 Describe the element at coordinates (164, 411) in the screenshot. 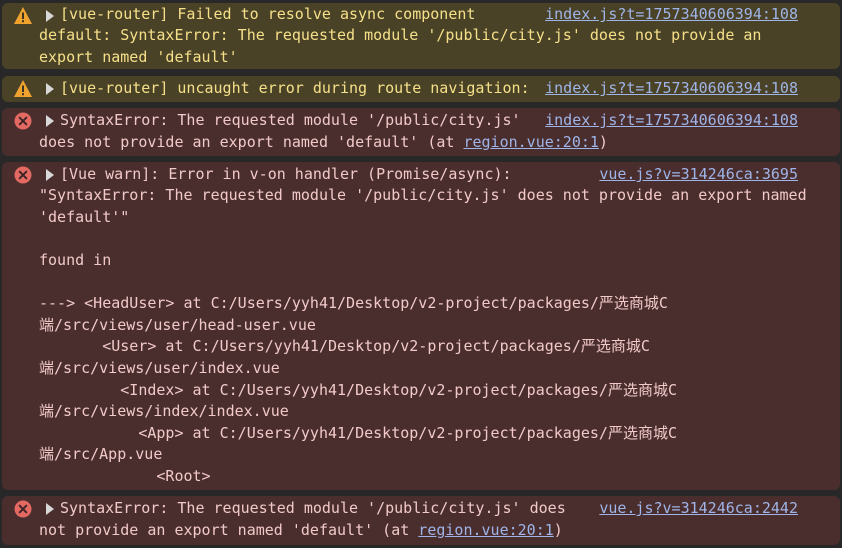

I see `component-trace-line: 端/src/views/index/index.vue` at that location.